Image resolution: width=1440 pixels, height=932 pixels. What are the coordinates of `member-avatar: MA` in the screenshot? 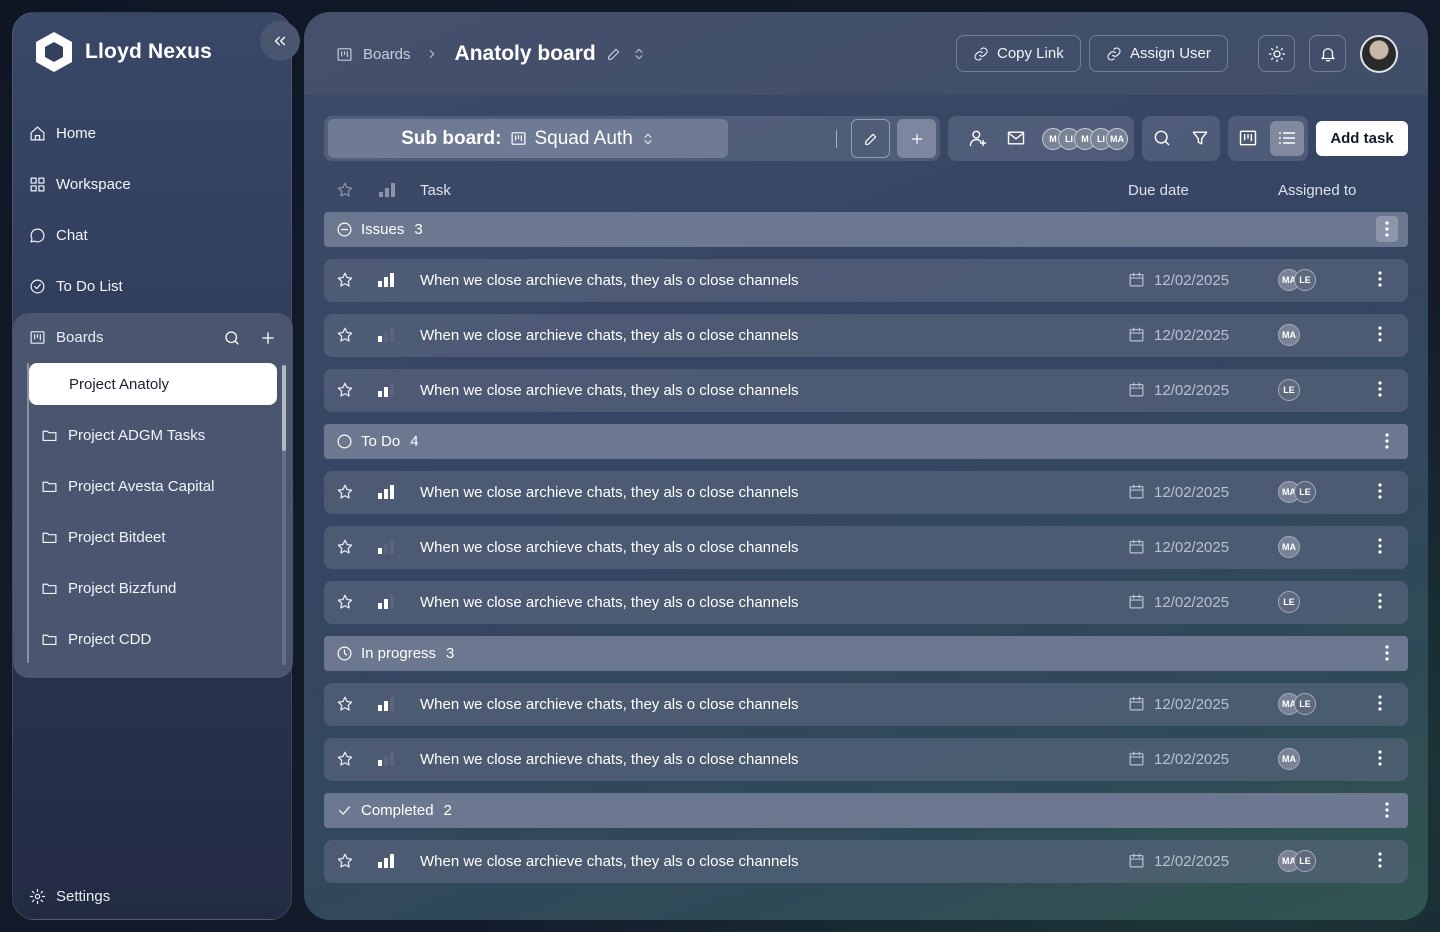 It's located at (1117, 139).